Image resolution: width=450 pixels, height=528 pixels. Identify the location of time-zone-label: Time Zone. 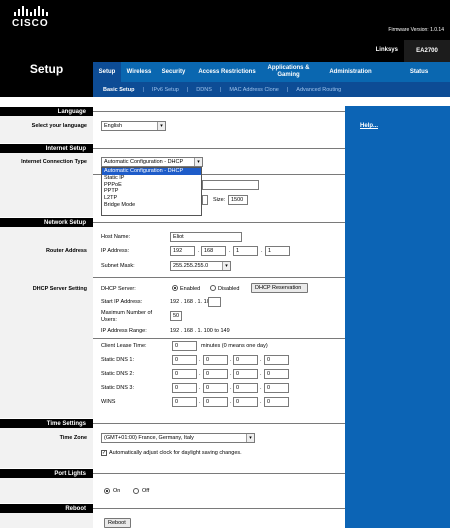
(73, 438).